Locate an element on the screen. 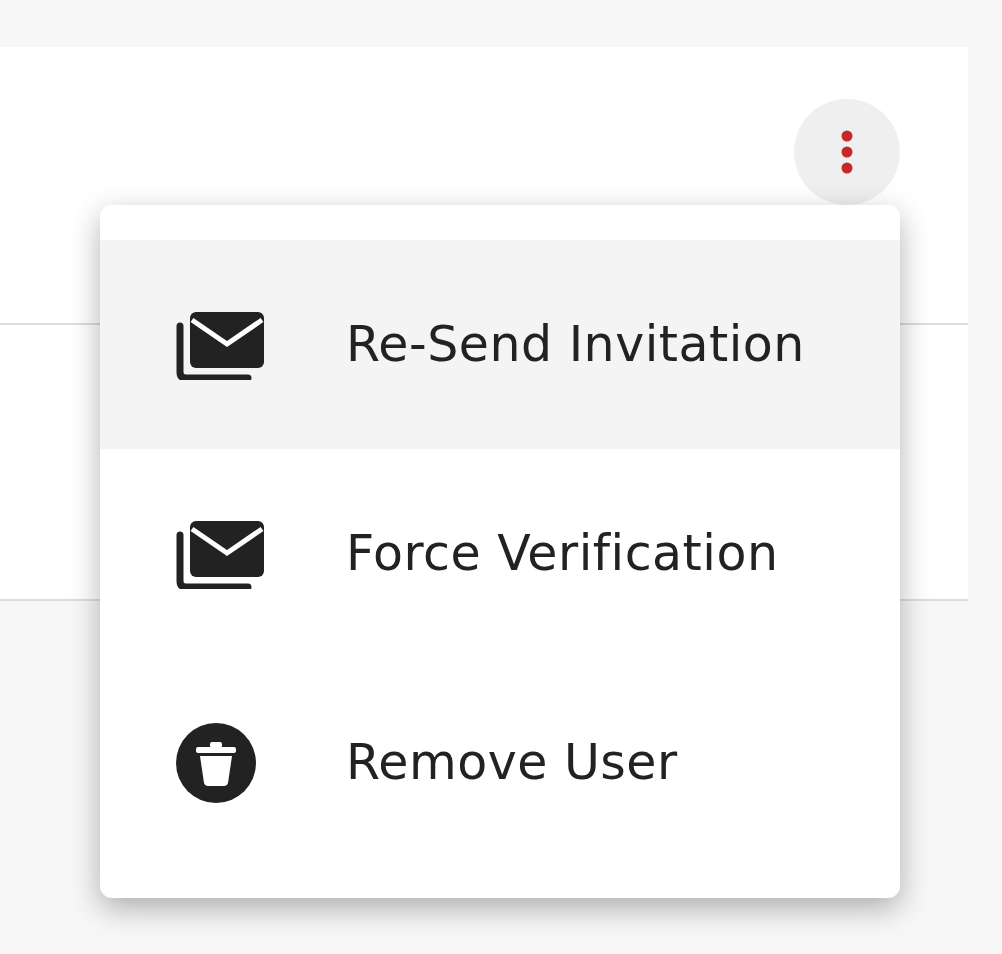  trash-icon is located at coordinates (216, 762).